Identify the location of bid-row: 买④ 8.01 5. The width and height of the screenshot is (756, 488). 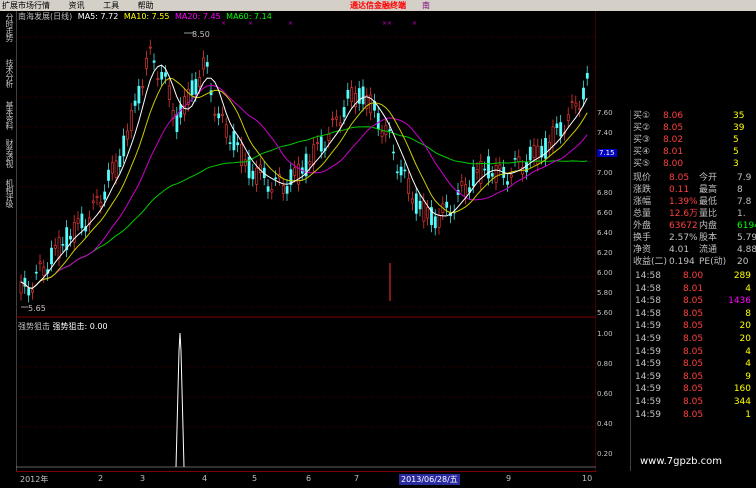
(694, 152).